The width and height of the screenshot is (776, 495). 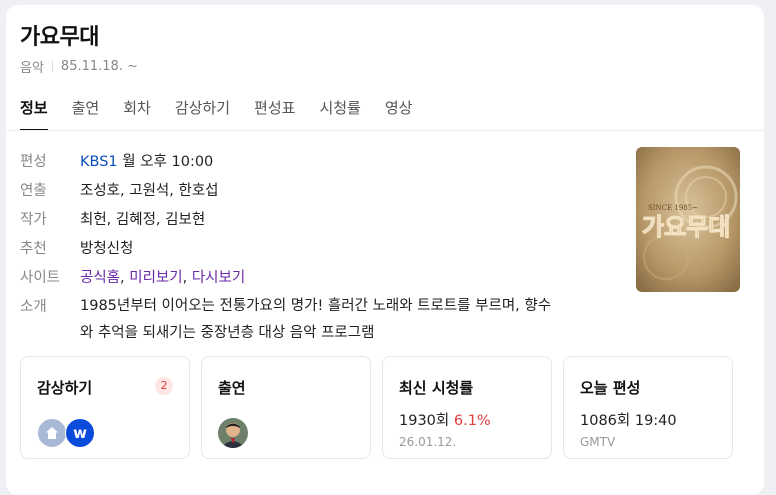 I want to click on wavve-icon: w, so click(x=80, y=433).